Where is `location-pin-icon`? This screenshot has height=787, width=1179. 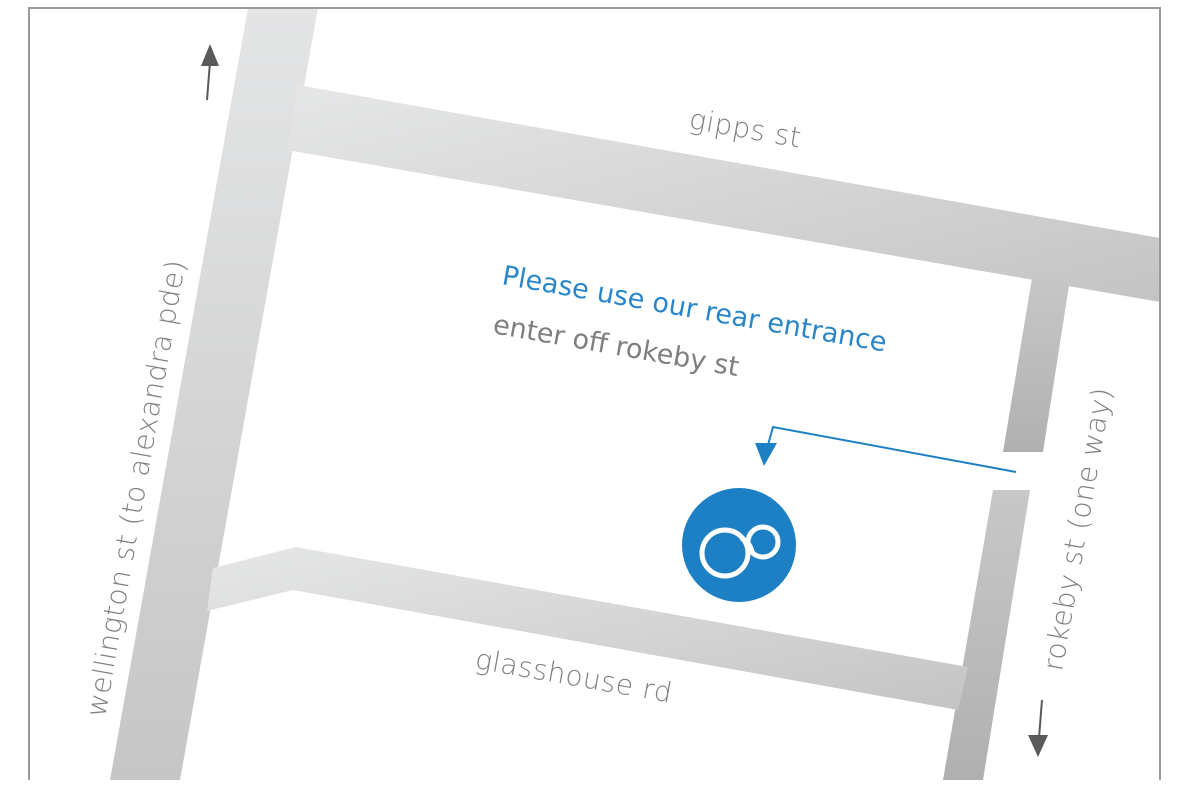 location-pin-icon is located at coordinates (739, 545).